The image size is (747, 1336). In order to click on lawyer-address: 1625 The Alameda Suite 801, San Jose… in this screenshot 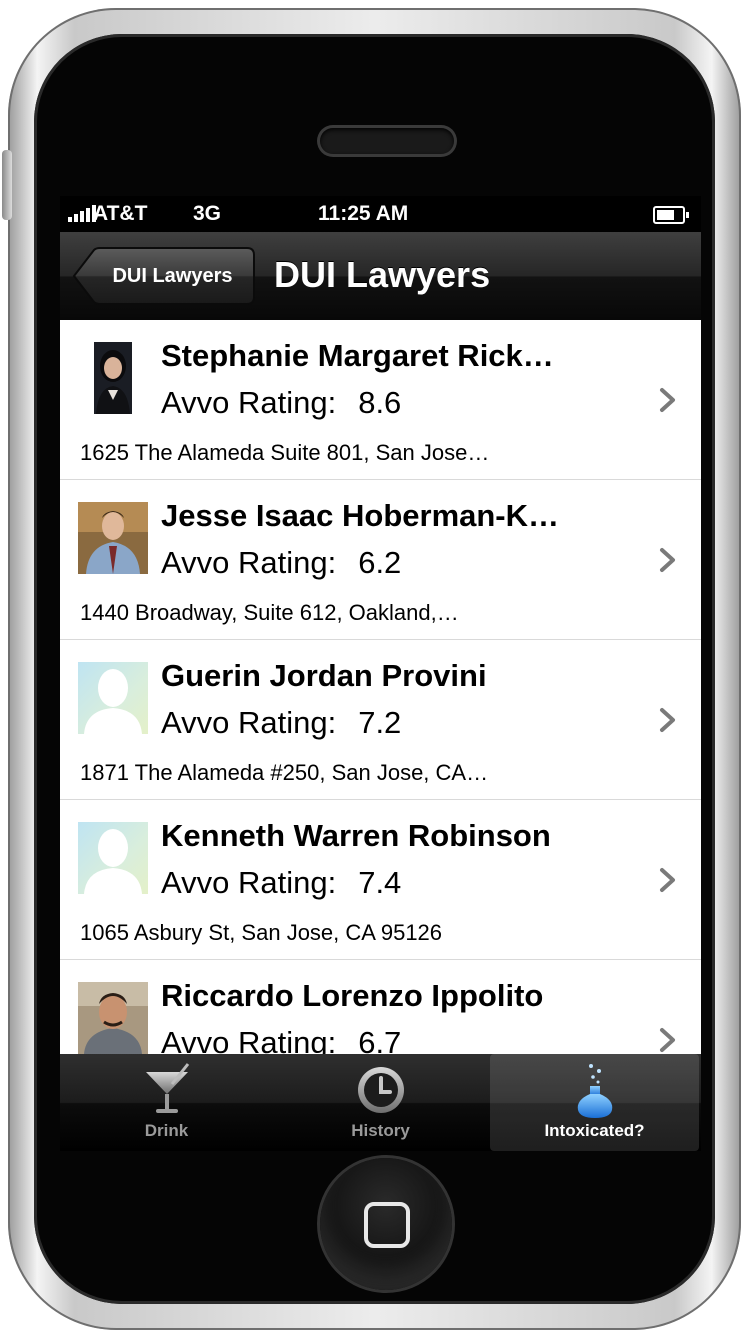, I will do `click(285, 452)`.